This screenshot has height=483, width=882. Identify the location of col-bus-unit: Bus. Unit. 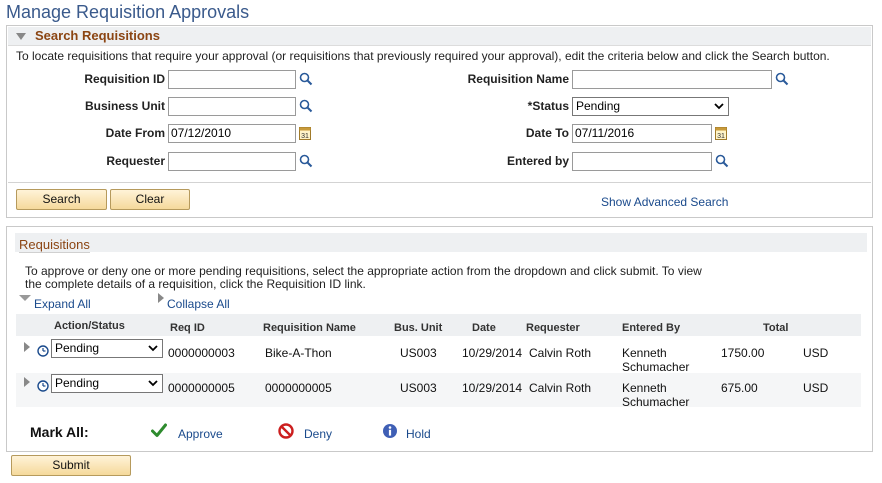
(418, 328).